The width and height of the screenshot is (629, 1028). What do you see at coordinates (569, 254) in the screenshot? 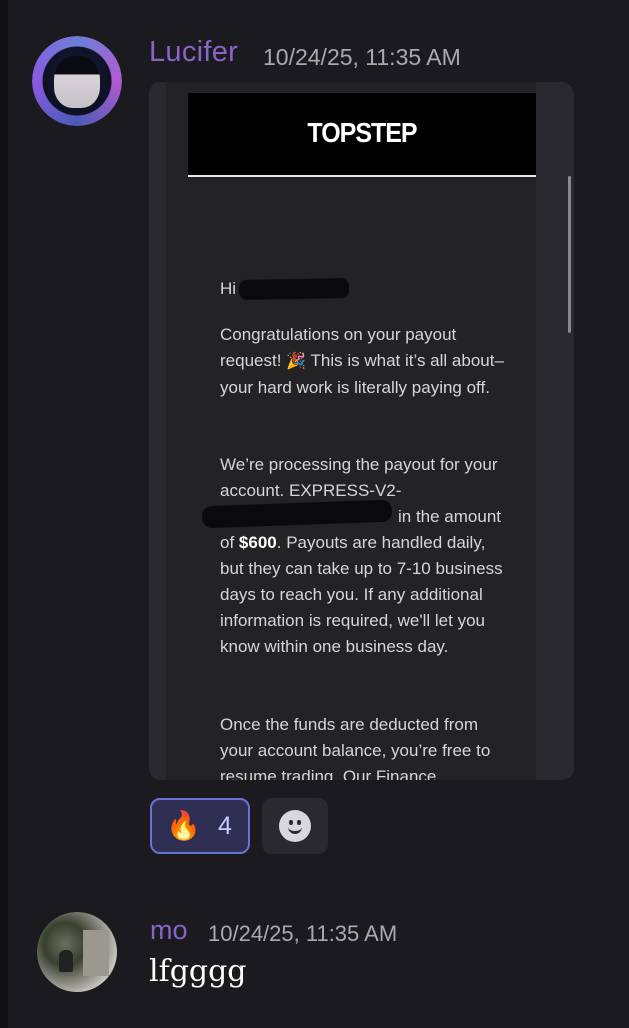
I see `scrollbar` at bounding box center [569, 254].